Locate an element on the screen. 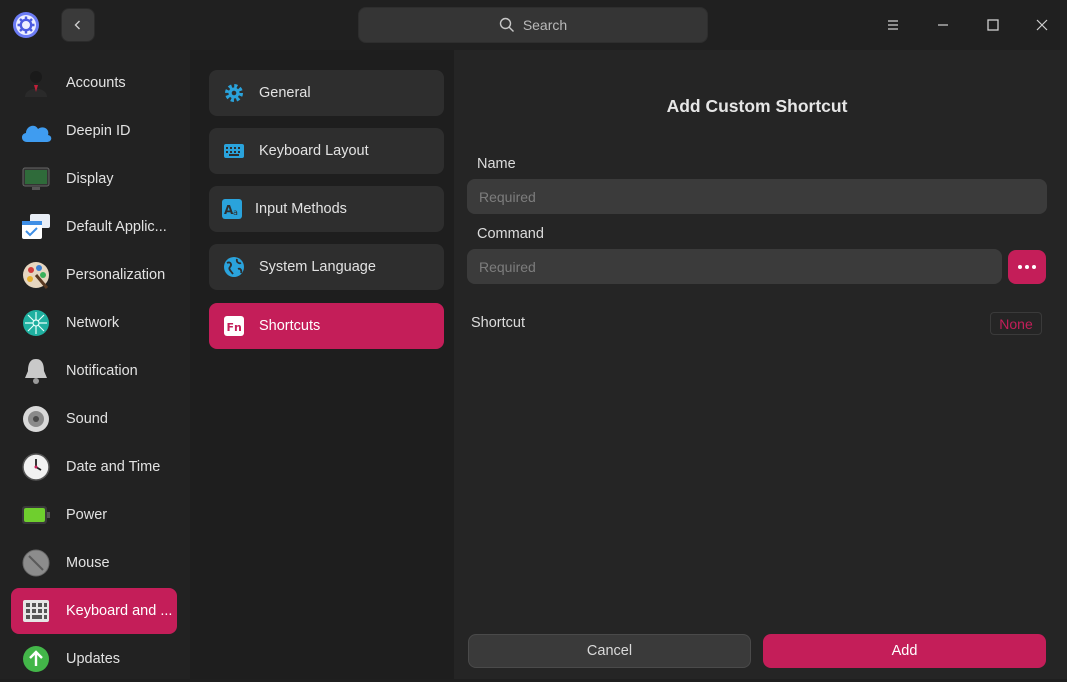 This screenshot has width=1067, height=682. maximize-button is located at coordinates (993, 25).